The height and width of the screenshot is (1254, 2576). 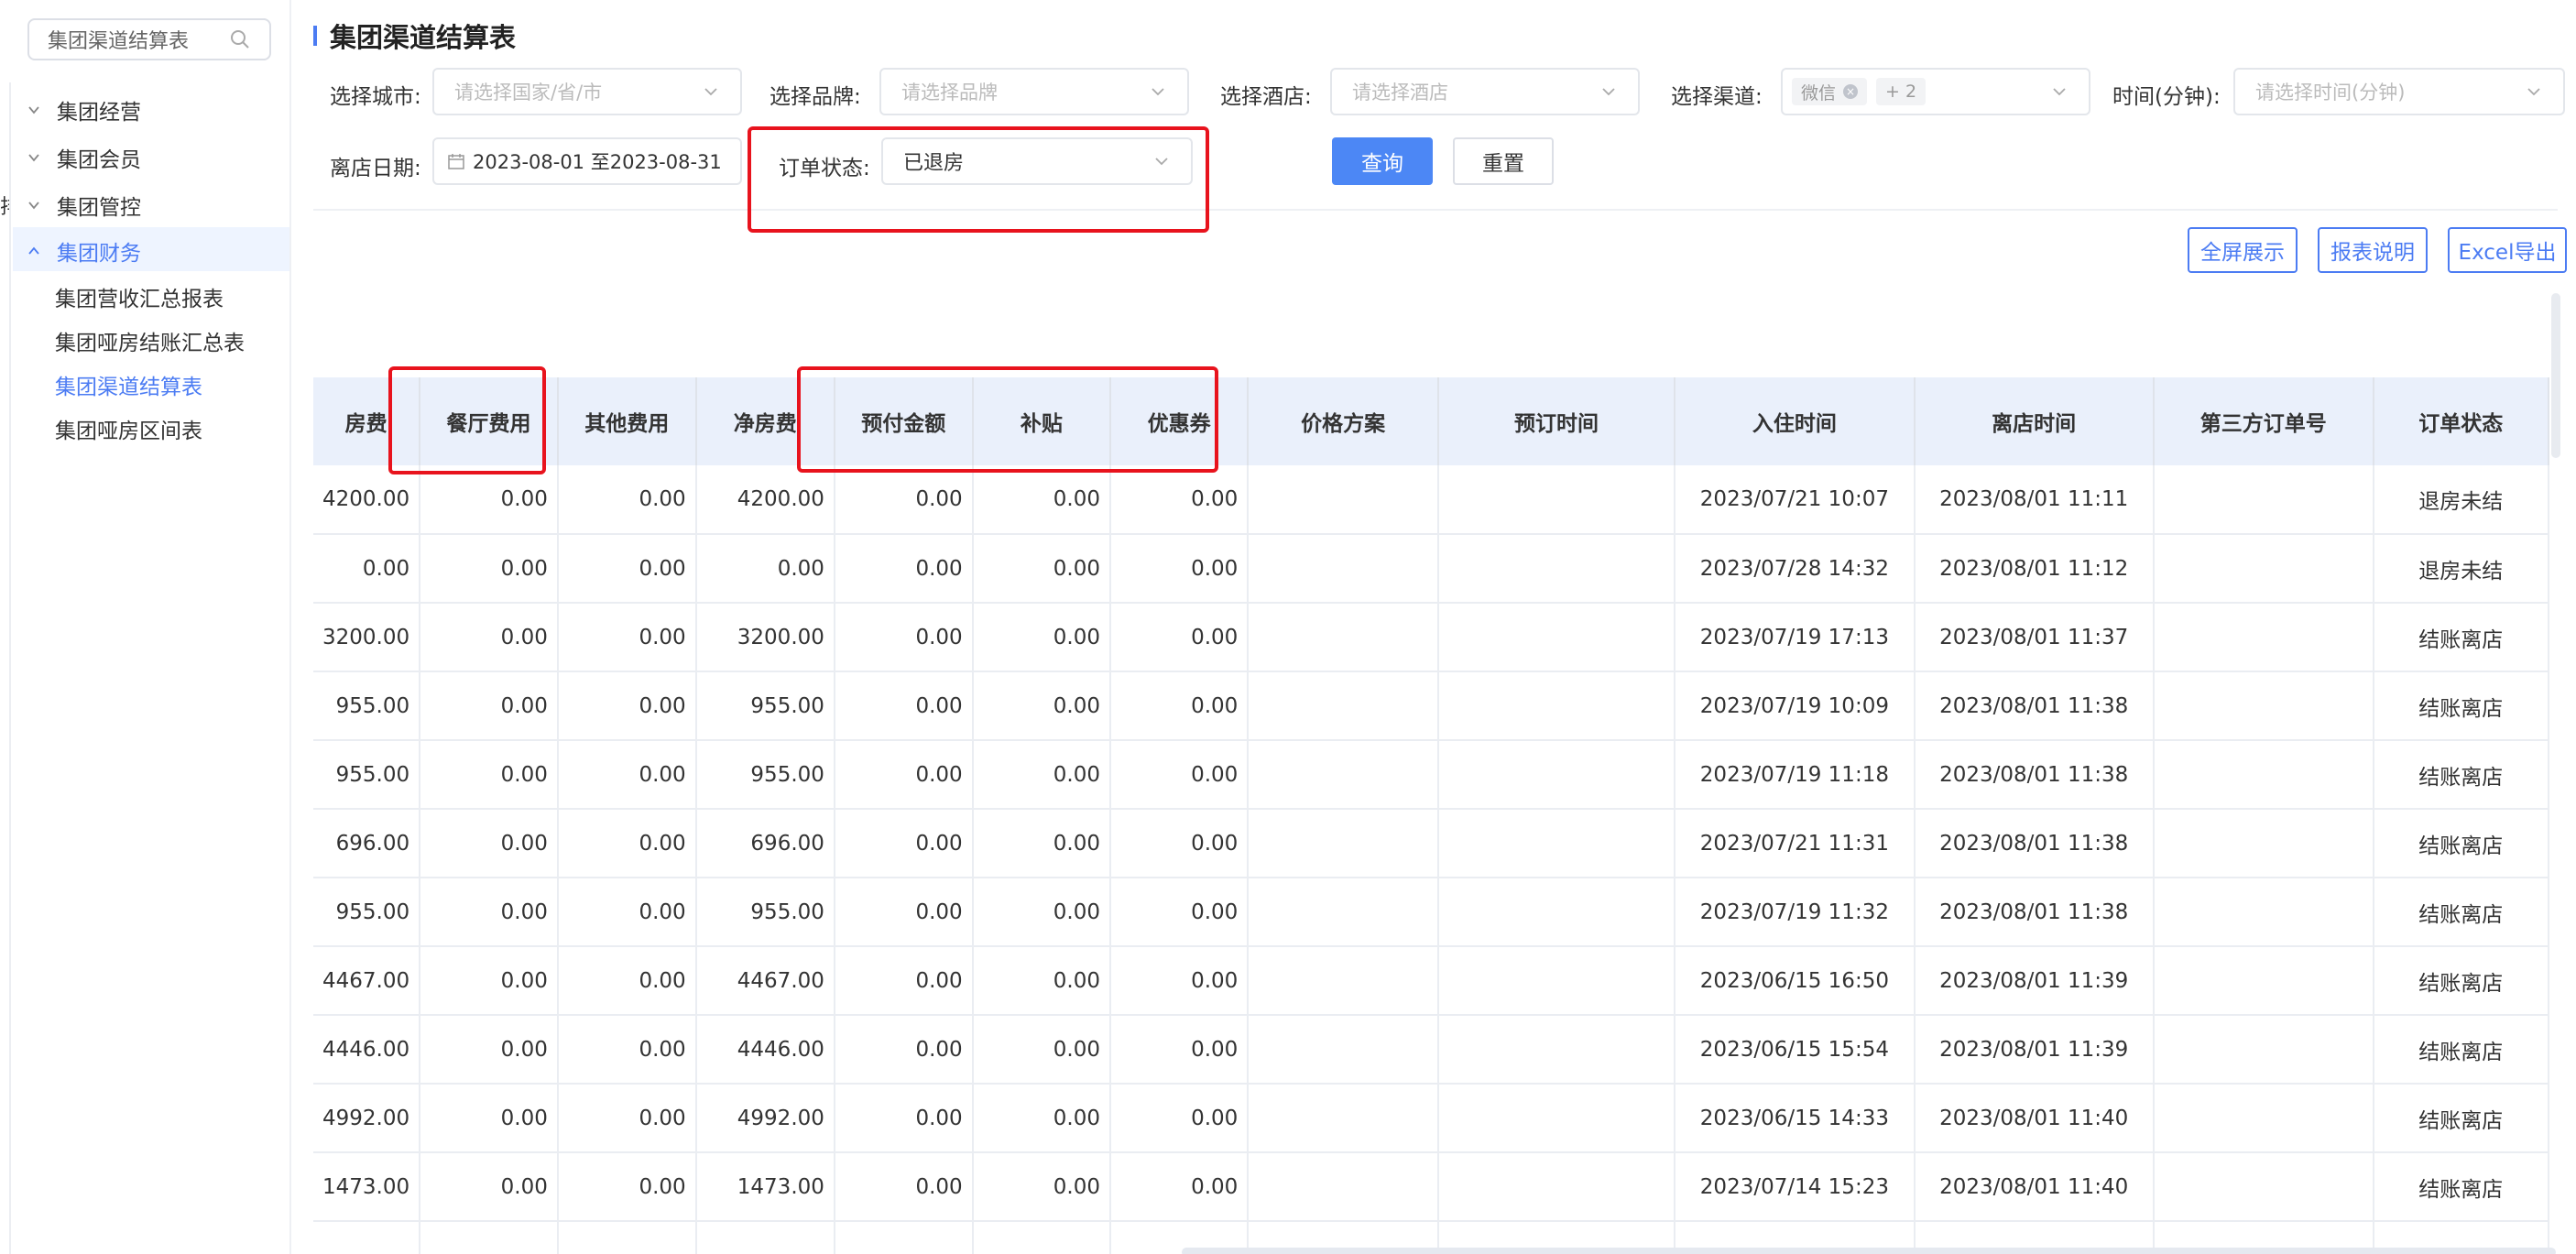 I want to click on menu-group-control: 集团管控, so click(x=83, y=205).